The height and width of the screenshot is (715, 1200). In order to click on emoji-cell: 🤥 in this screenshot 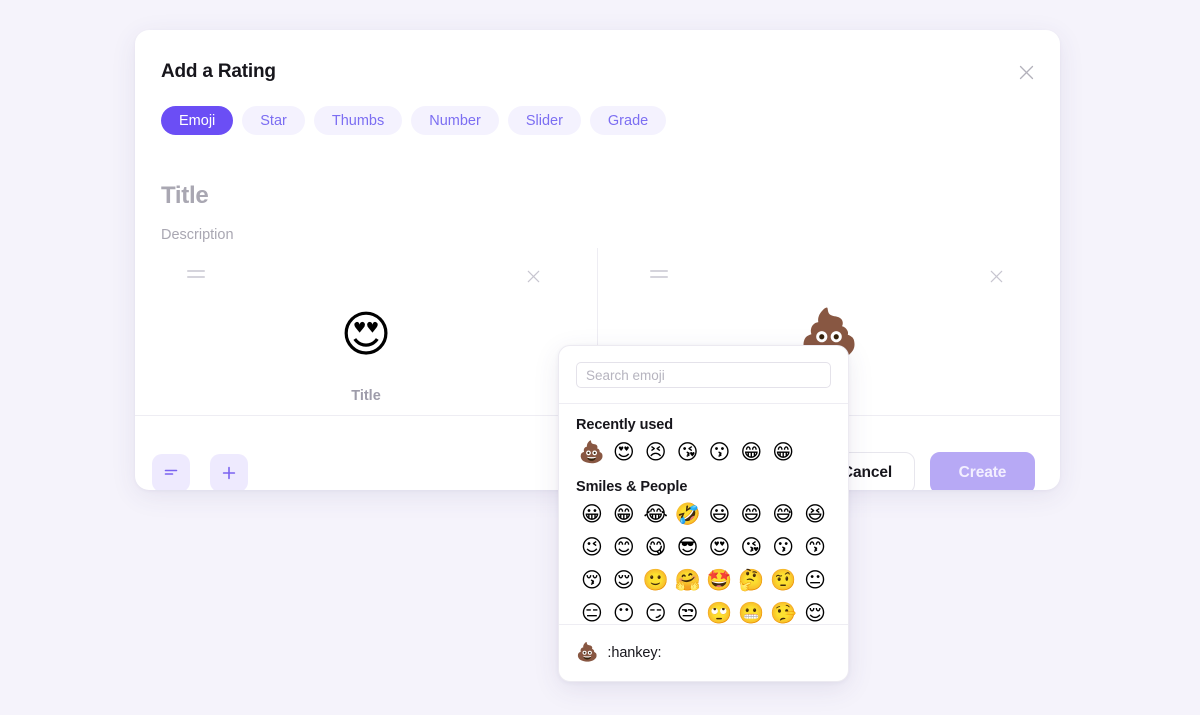, I will do `click(783, 612)`.